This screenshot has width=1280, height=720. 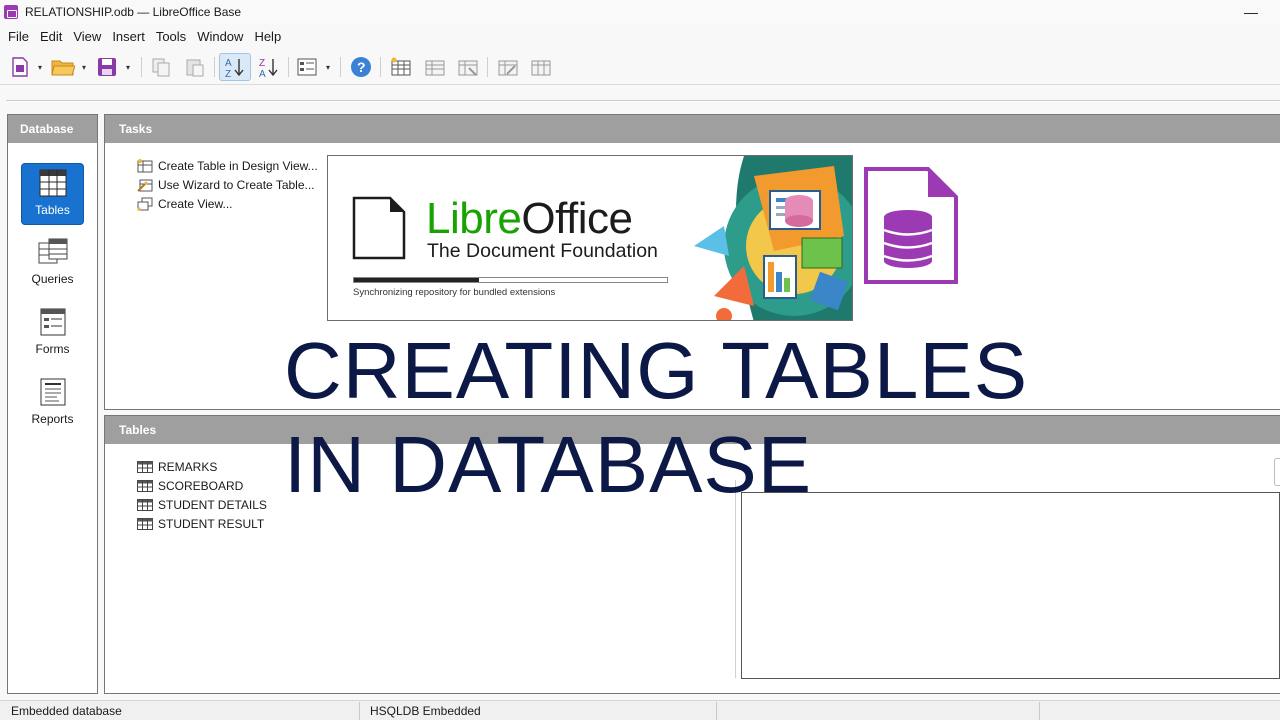 I want to click on forms-icon, so click(x=52, y=324).